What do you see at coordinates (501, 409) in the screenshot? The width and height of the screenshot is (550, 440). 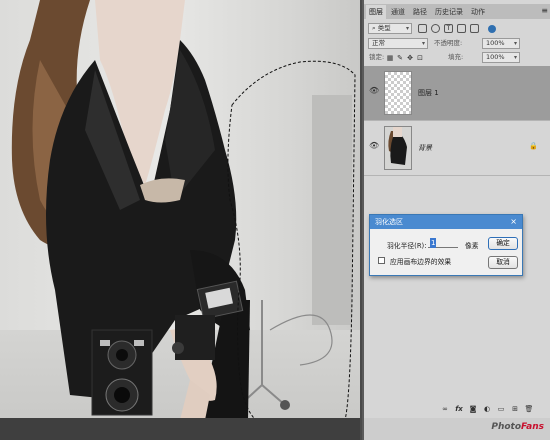 I see `folder-icon: ▭` at bounding box center [501, 409].